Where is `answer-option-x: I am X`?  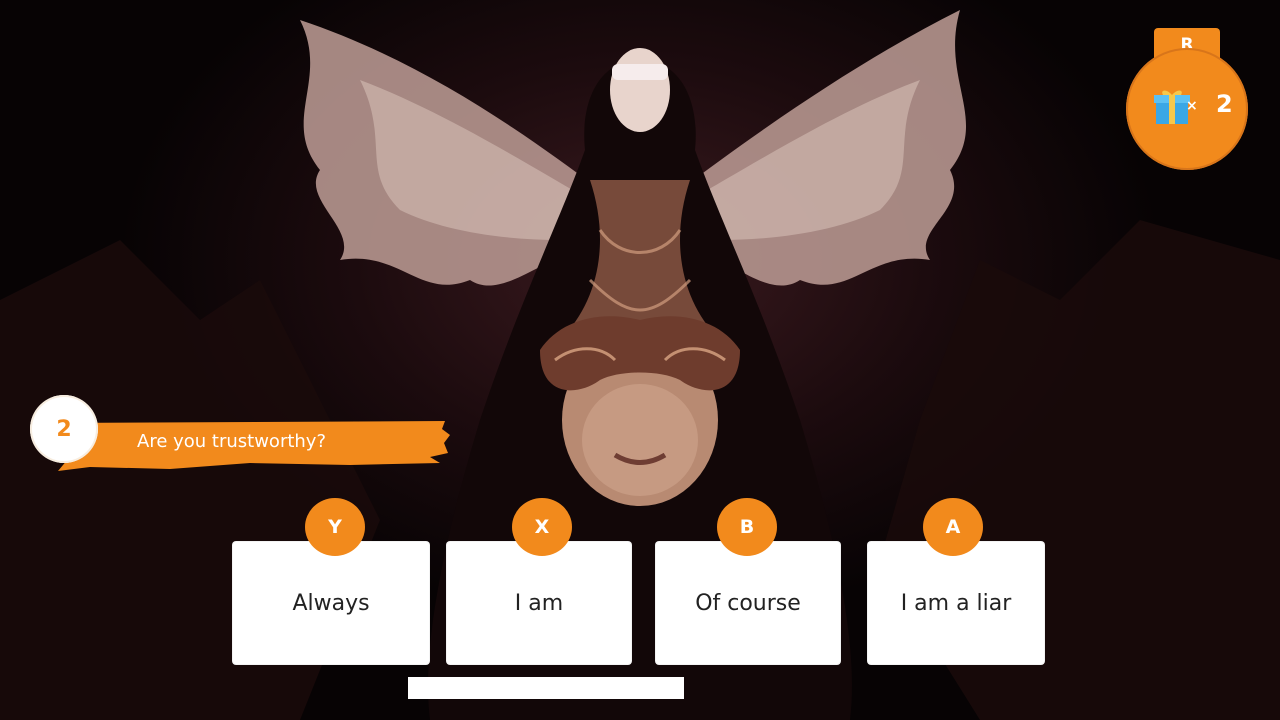
answer-option-x: I am X is located at coordinates (547, 582).